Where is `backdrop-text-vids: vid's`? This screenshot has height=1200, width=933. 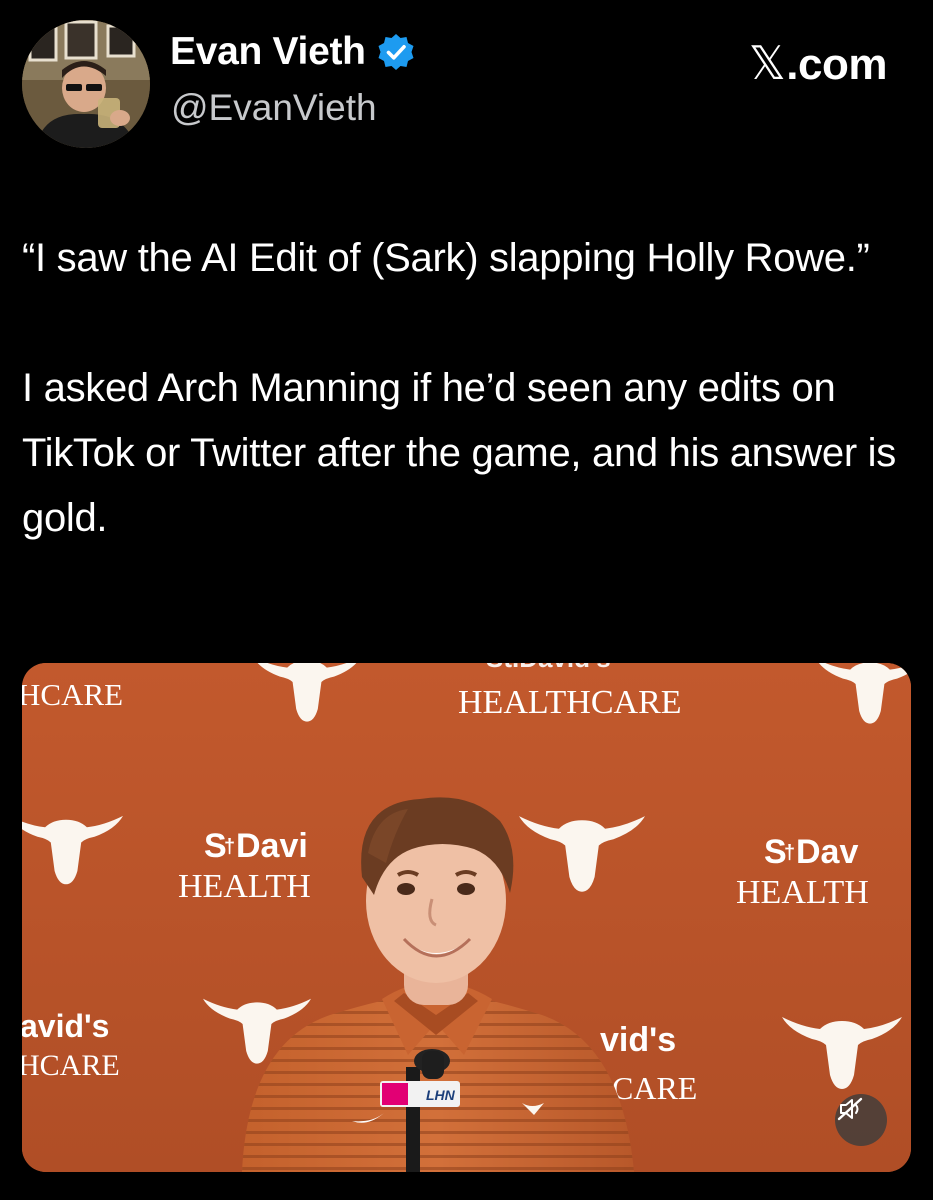 backdrop-text-vids: vid's is located at coordinates (638, 1040).